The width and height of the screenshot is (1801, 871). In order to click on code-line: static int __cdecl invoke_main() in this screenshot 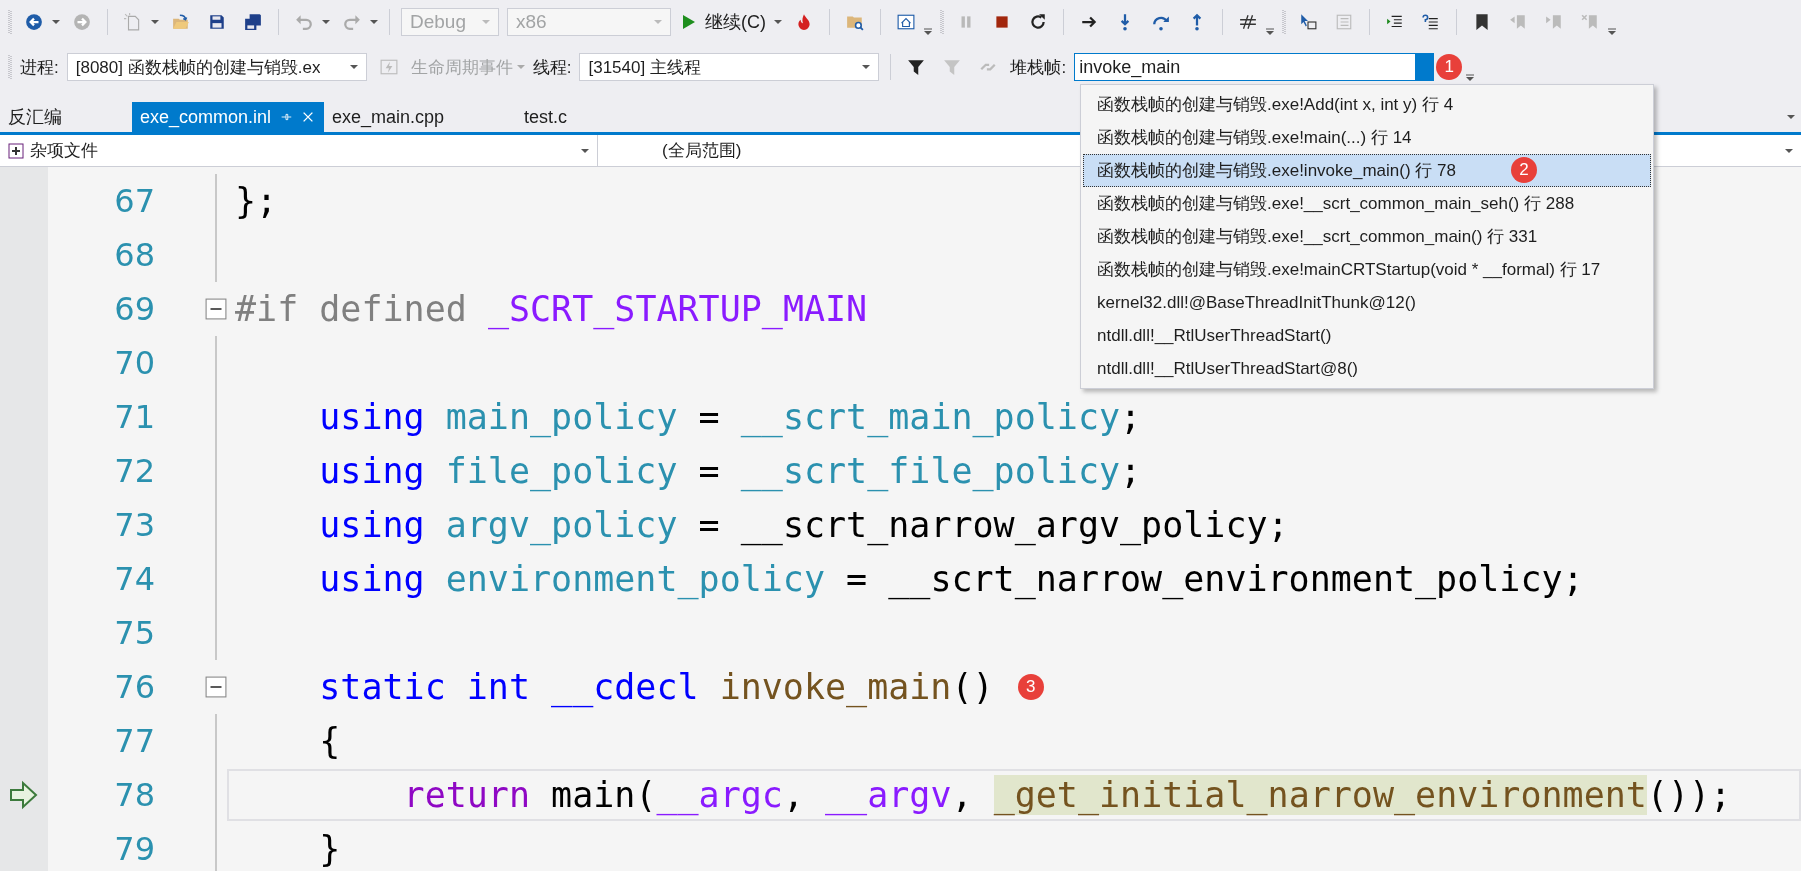, I will do `click(656, 687)`.